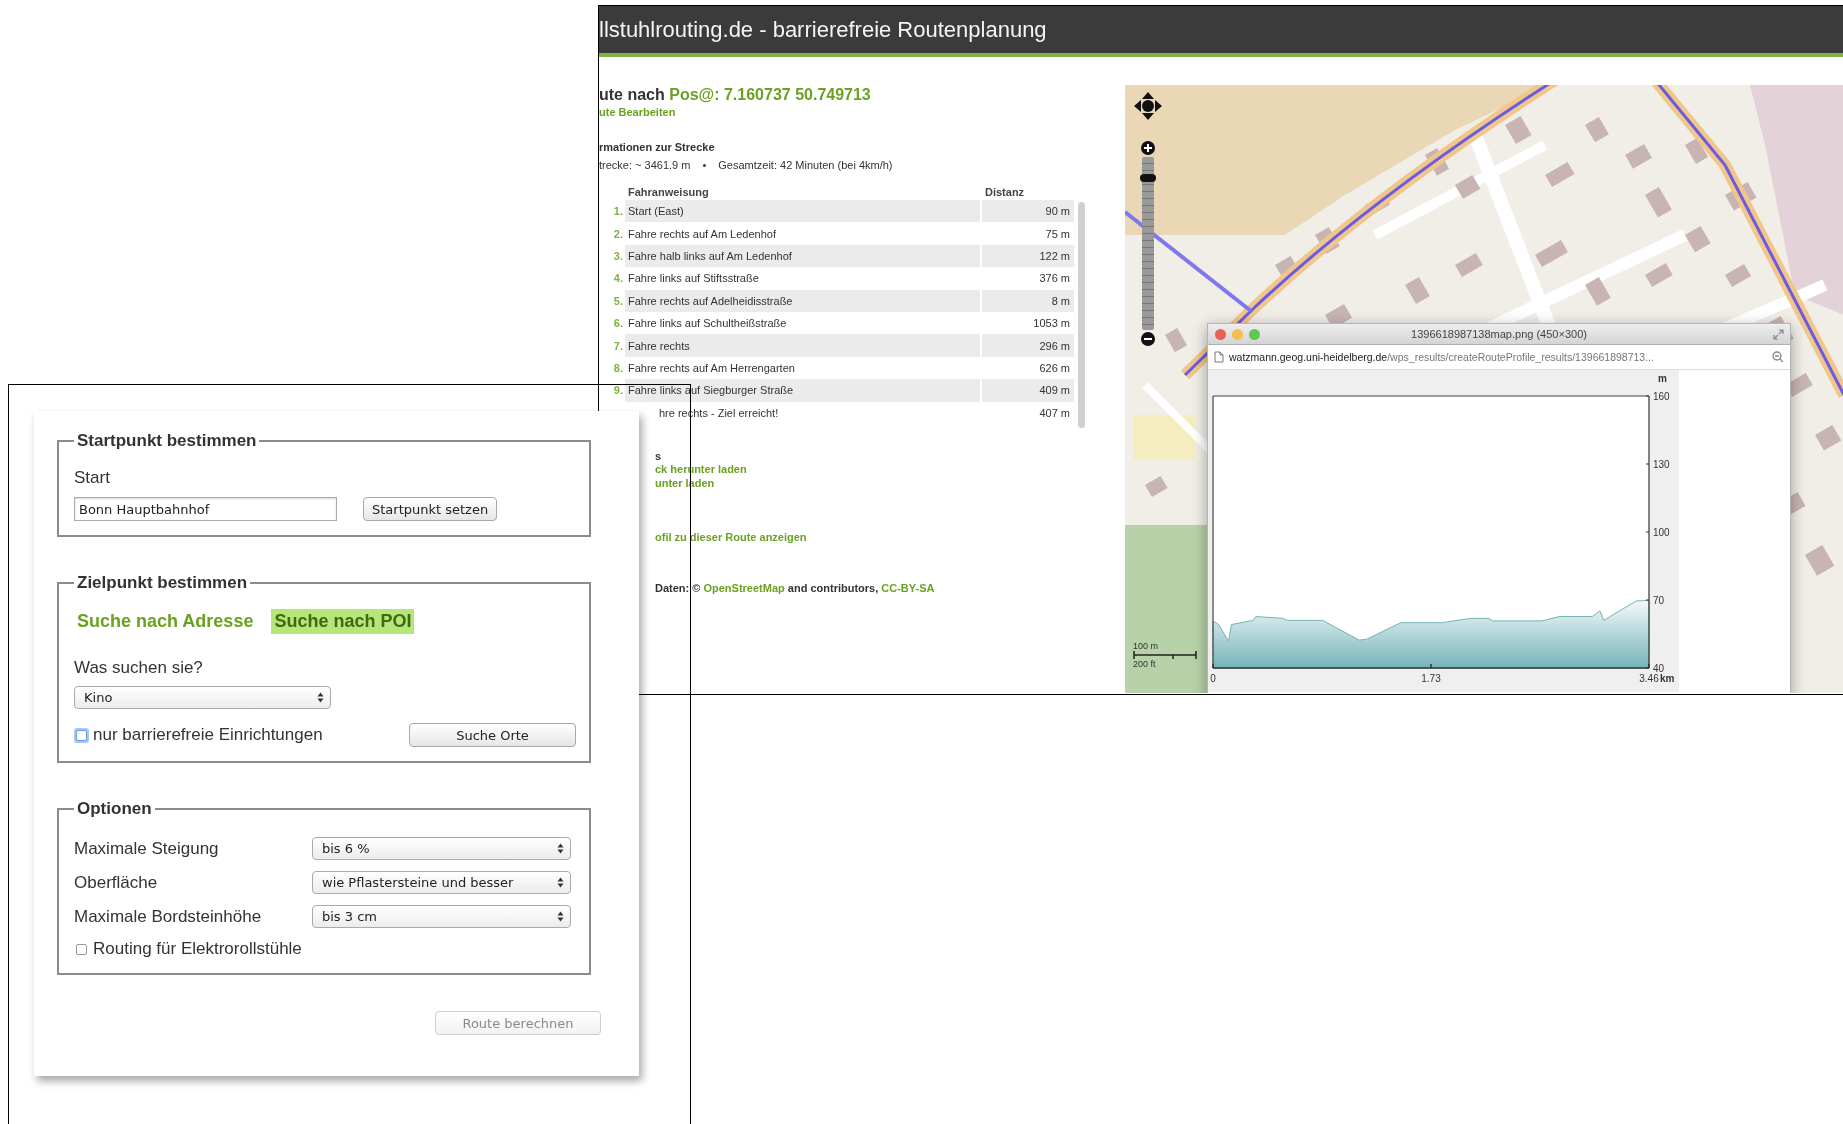 Image resolution: width=1843 pixels, height=1124 pixels. I want to click on pan-arrows-icon, so click(1148, 106).